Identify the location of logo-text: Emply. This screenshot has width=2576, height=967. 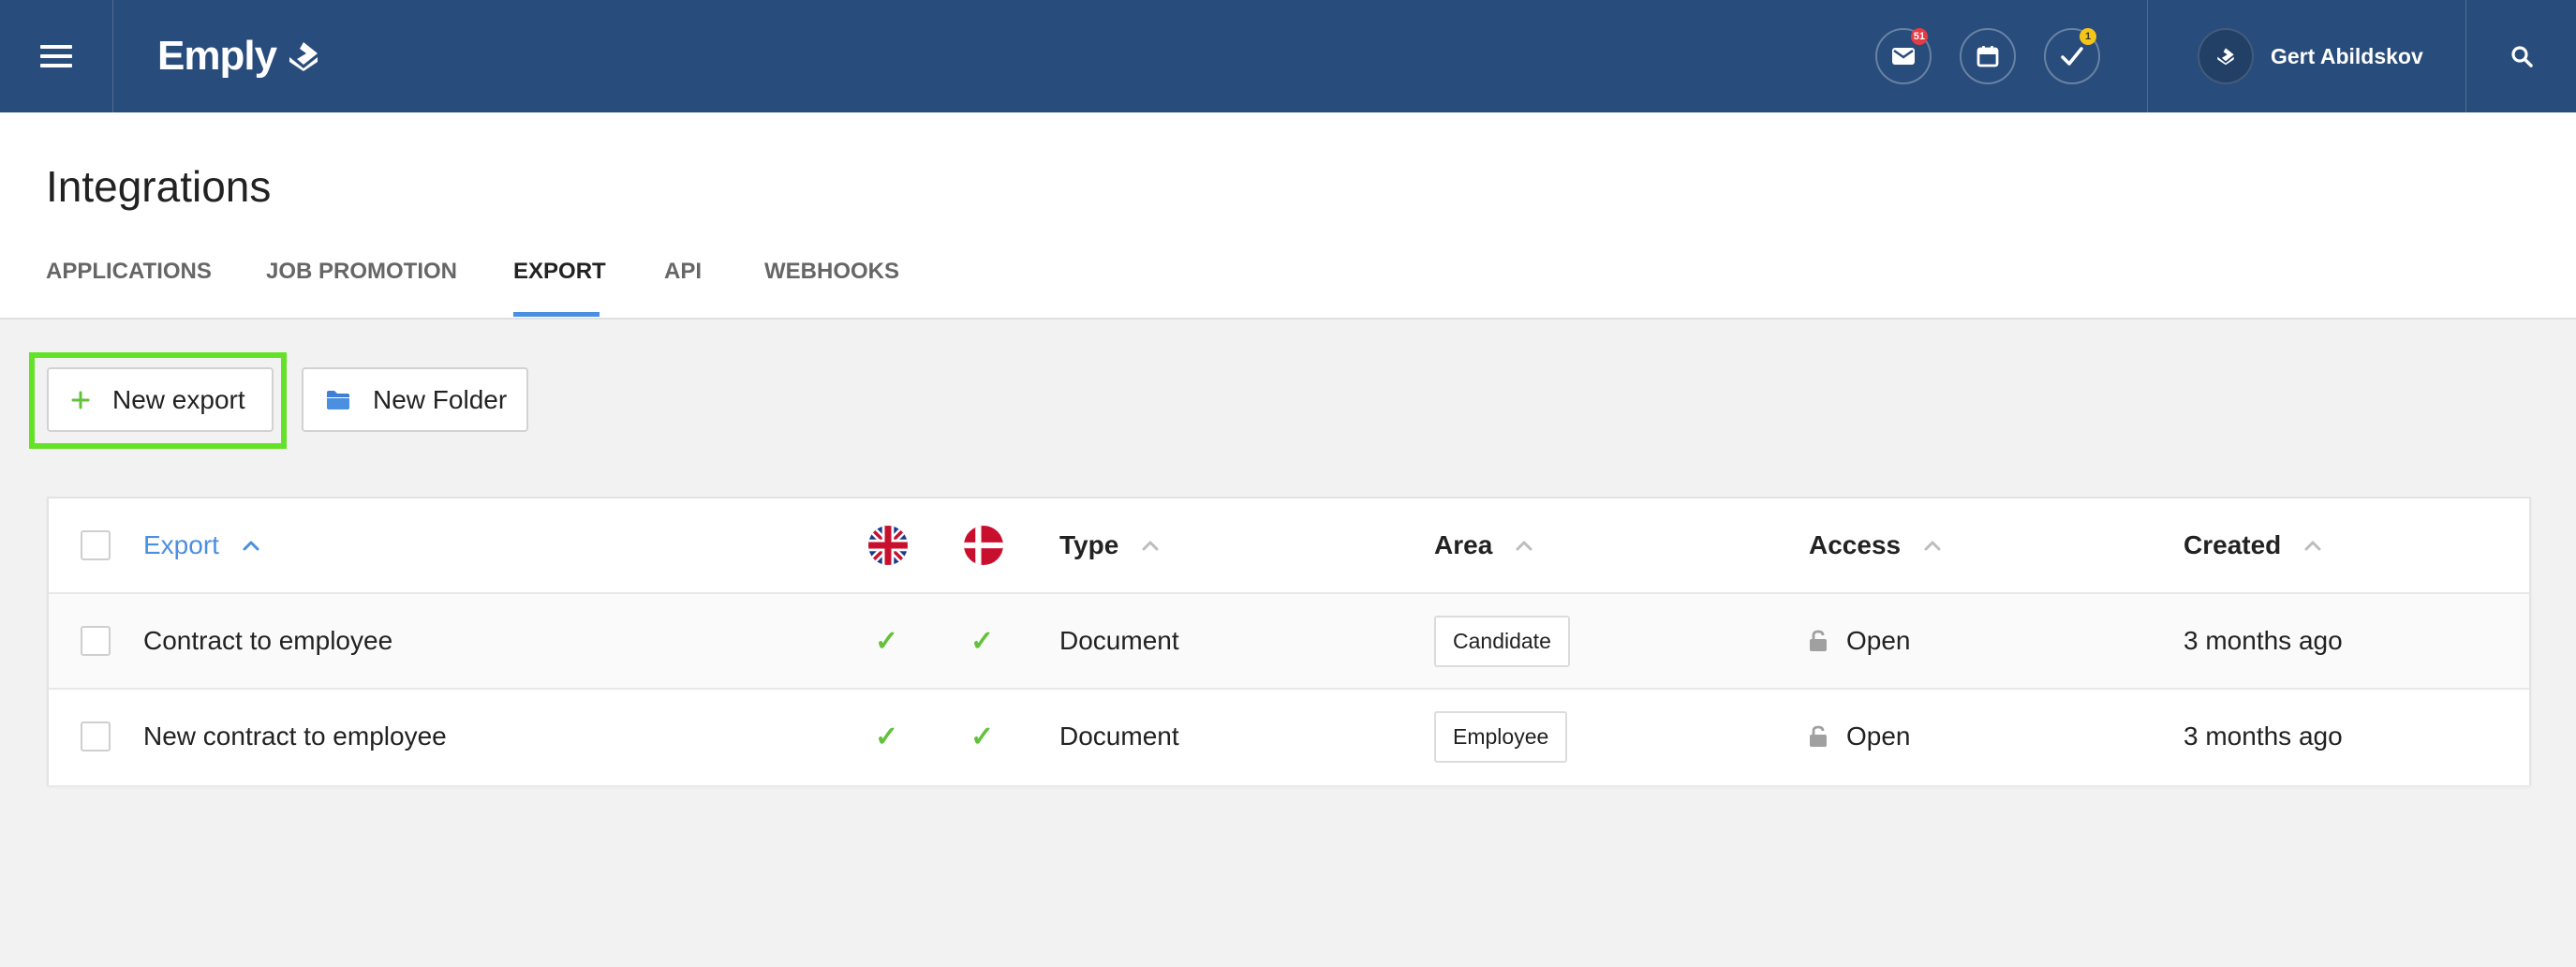
(217, 56).